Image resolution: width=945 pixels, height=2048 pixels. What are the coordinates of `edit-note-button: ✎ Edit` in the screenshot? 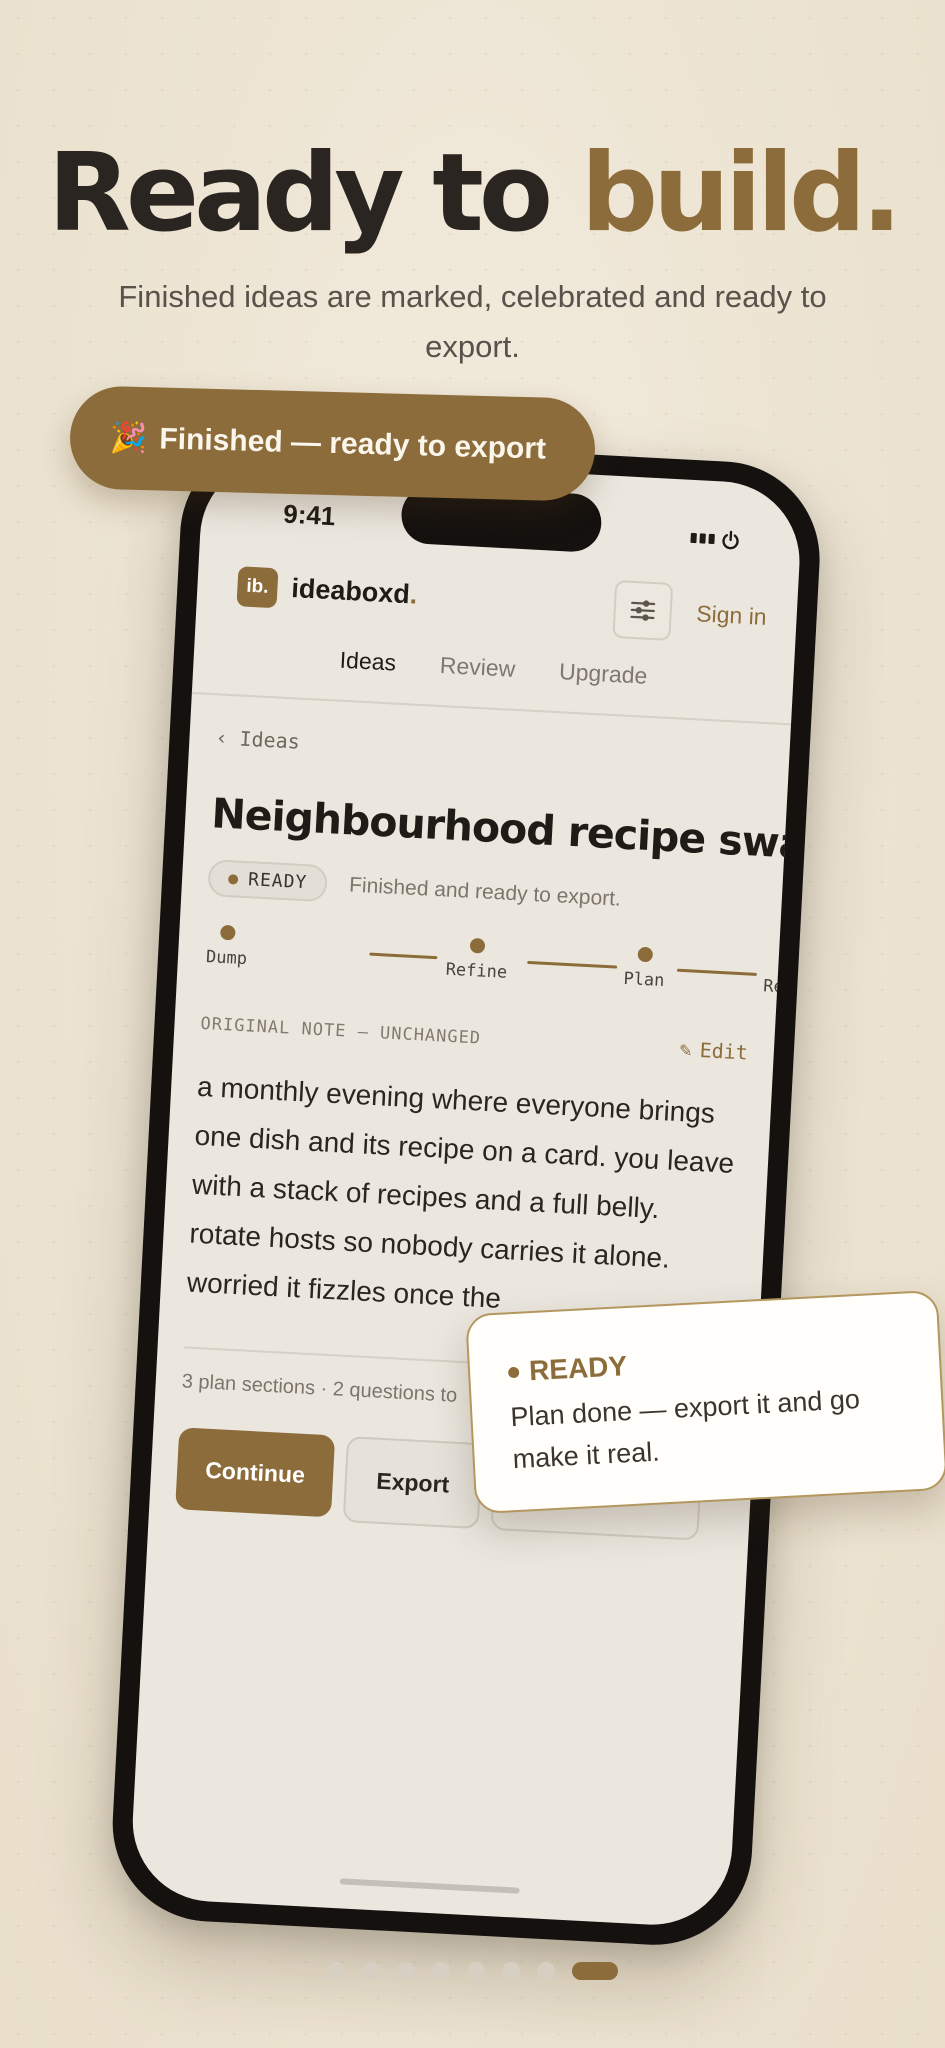 It's located at (713, 1051).